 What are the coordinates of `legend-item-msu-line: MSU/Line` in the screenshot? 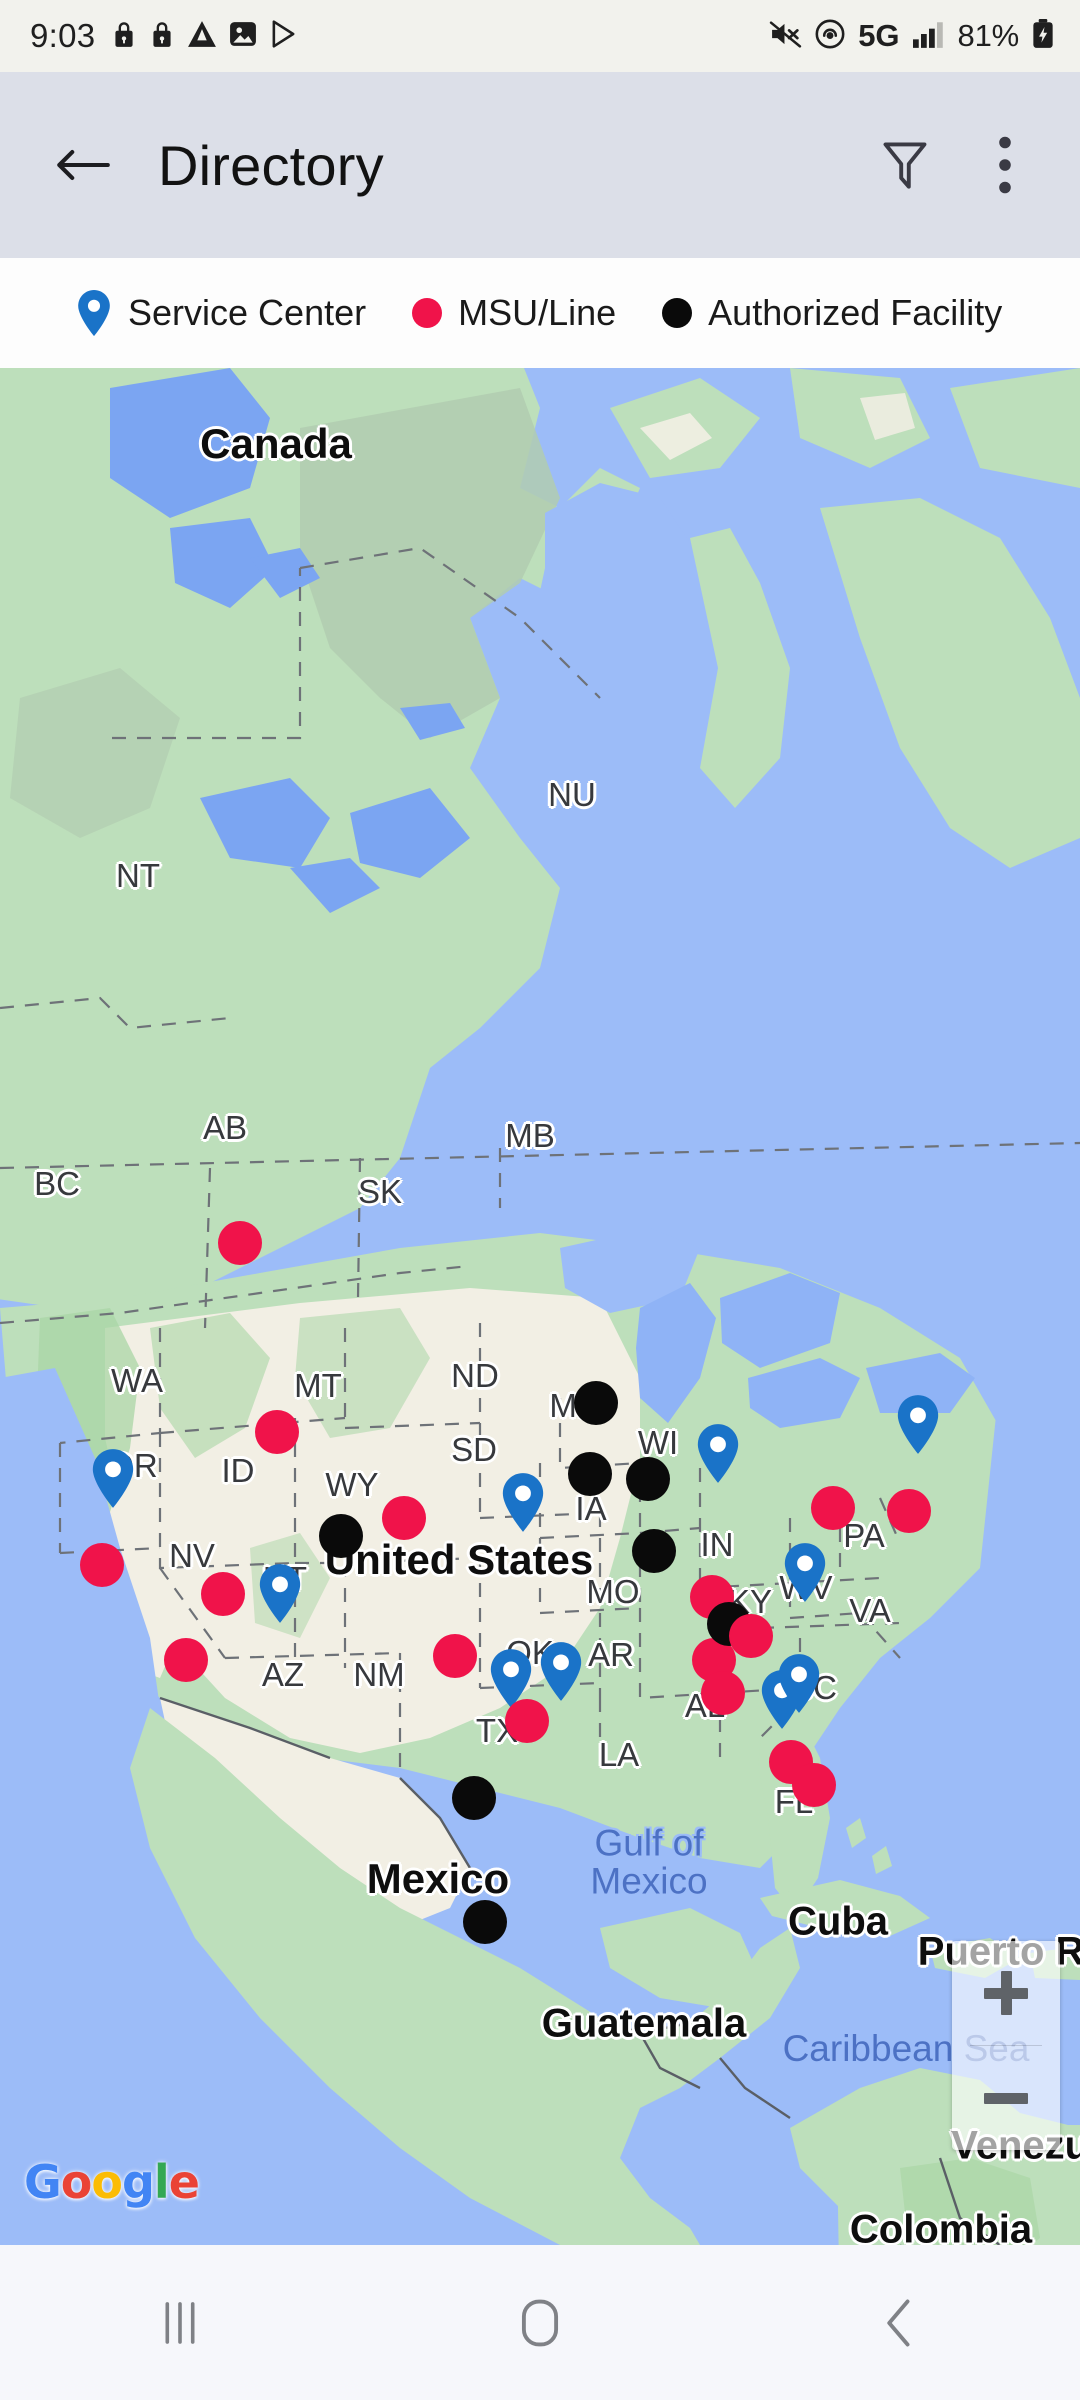 It's located at (514, 313).